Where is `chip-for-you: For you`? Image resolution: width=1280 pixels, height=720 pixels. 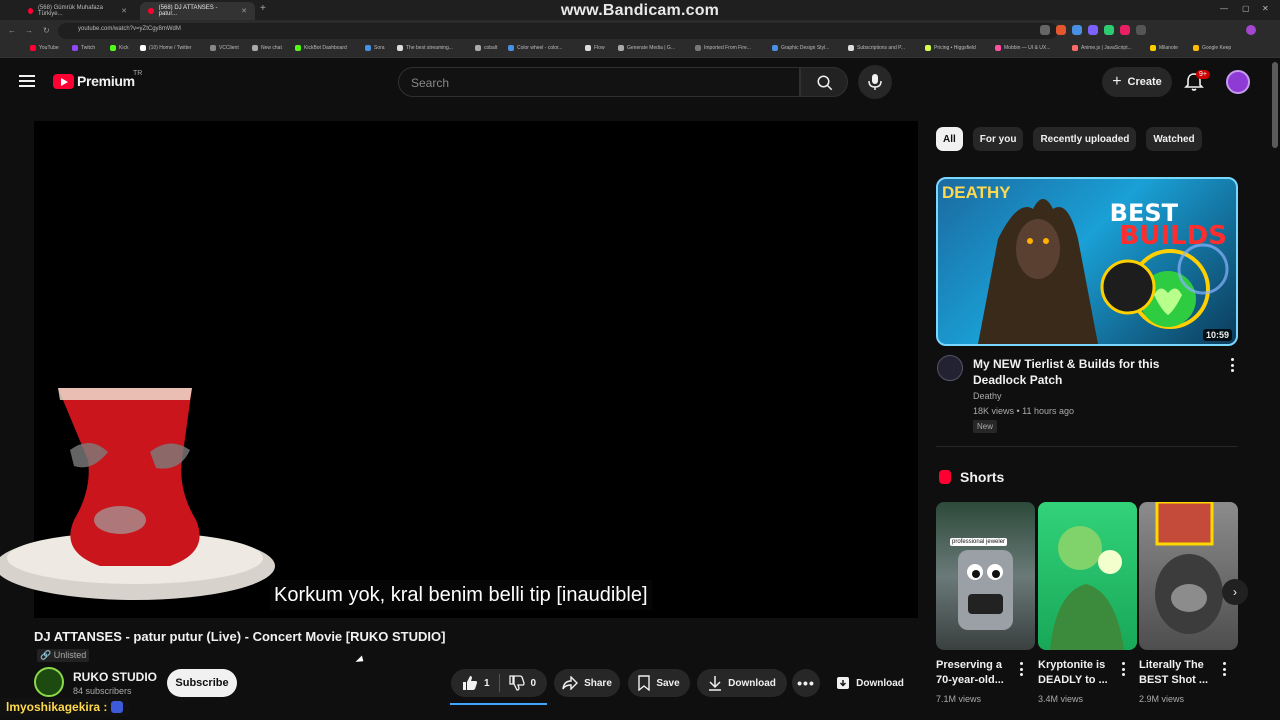 chip-for-you: For you is located at coordinates (998, 139).